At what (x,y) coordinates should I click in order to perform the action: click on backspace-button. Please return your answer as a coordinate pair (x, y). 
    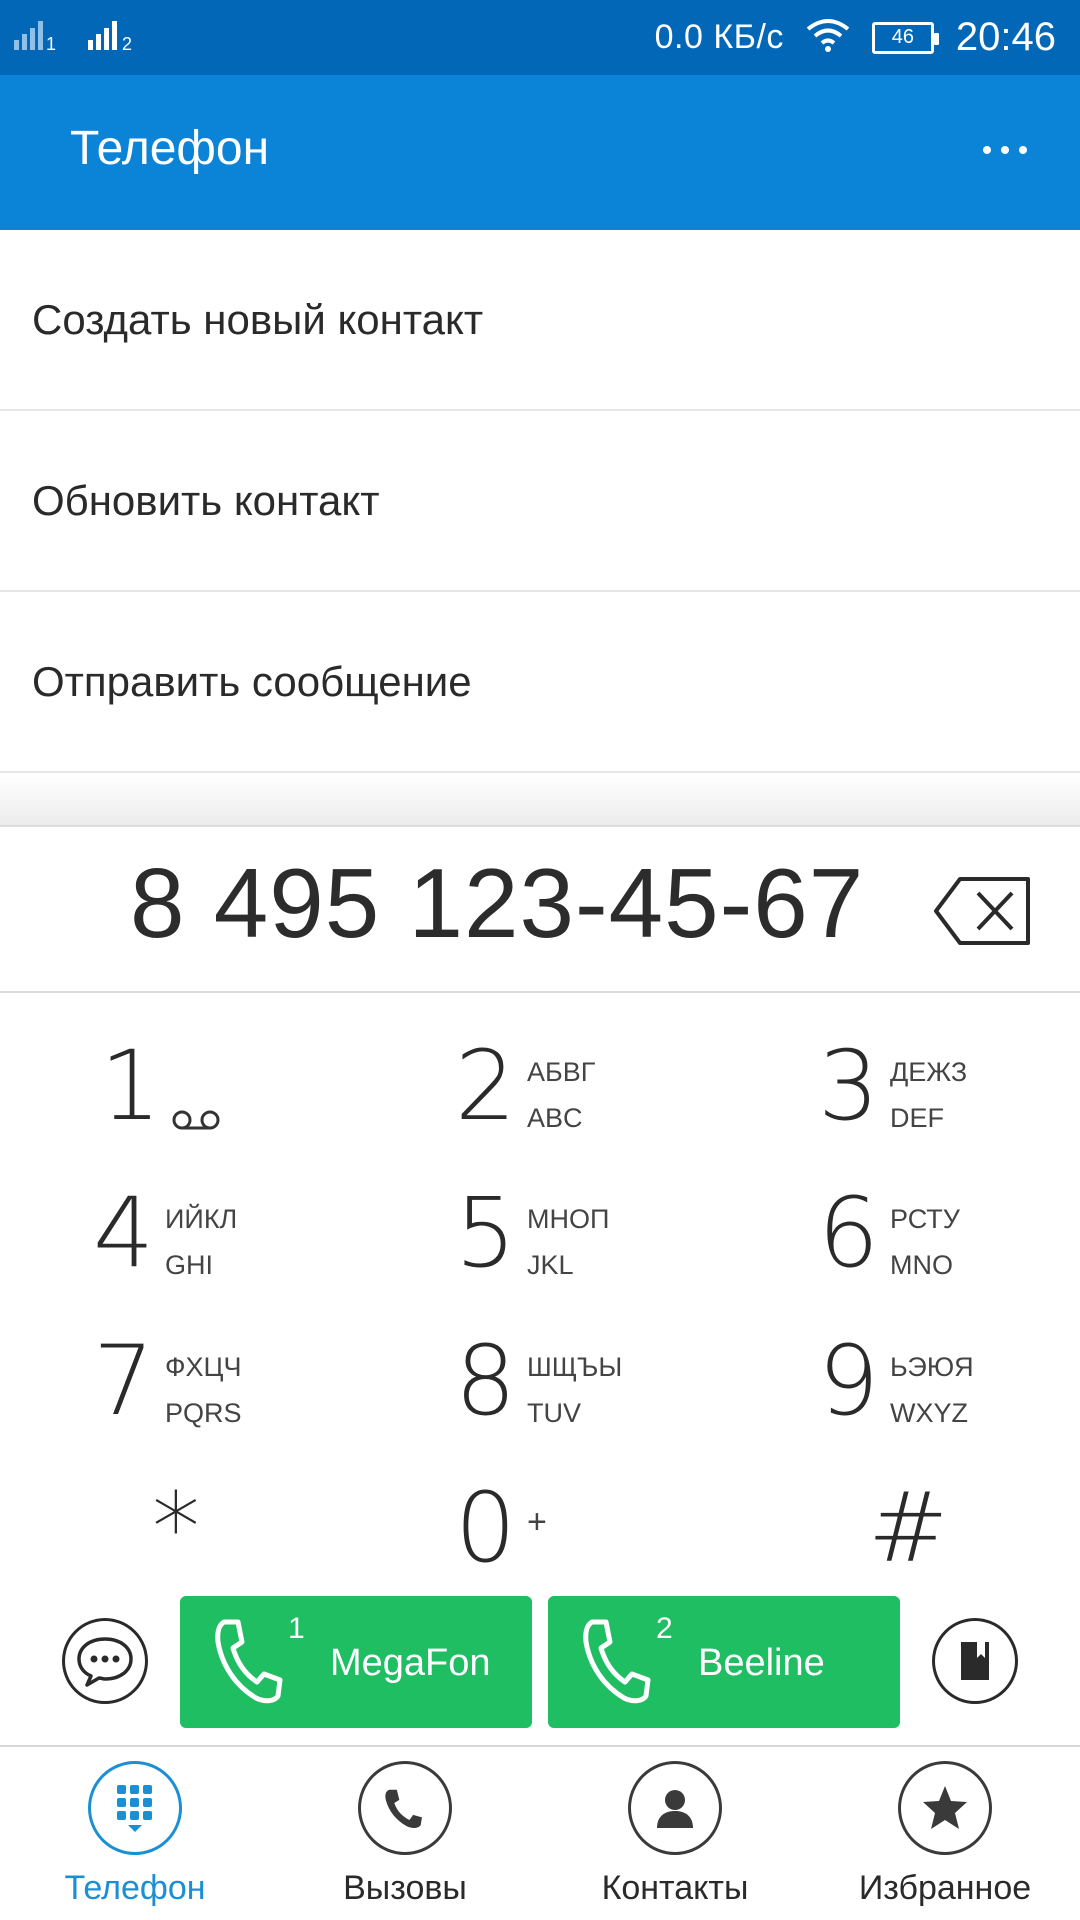
    Looking at the image, I should click on (982, 911).